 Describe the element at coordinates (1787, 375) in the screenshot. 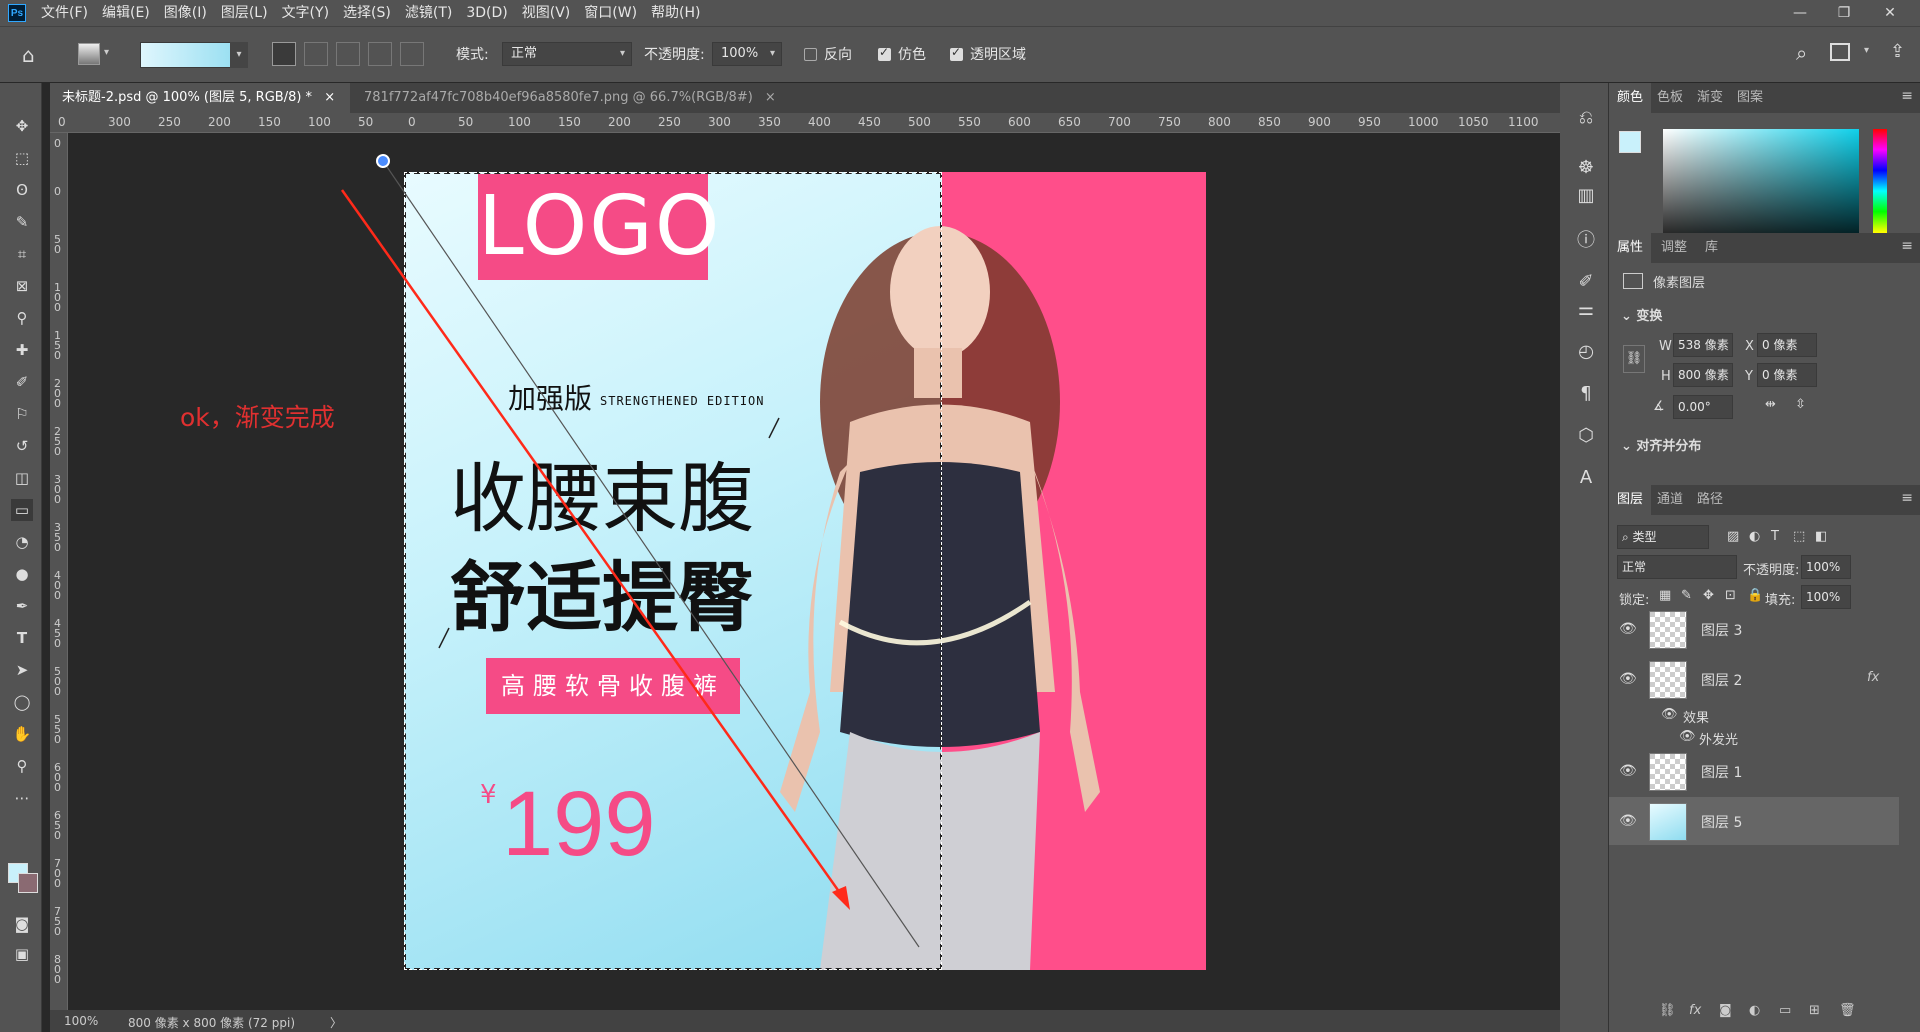

I see `y-field: 0 像素` at that location.